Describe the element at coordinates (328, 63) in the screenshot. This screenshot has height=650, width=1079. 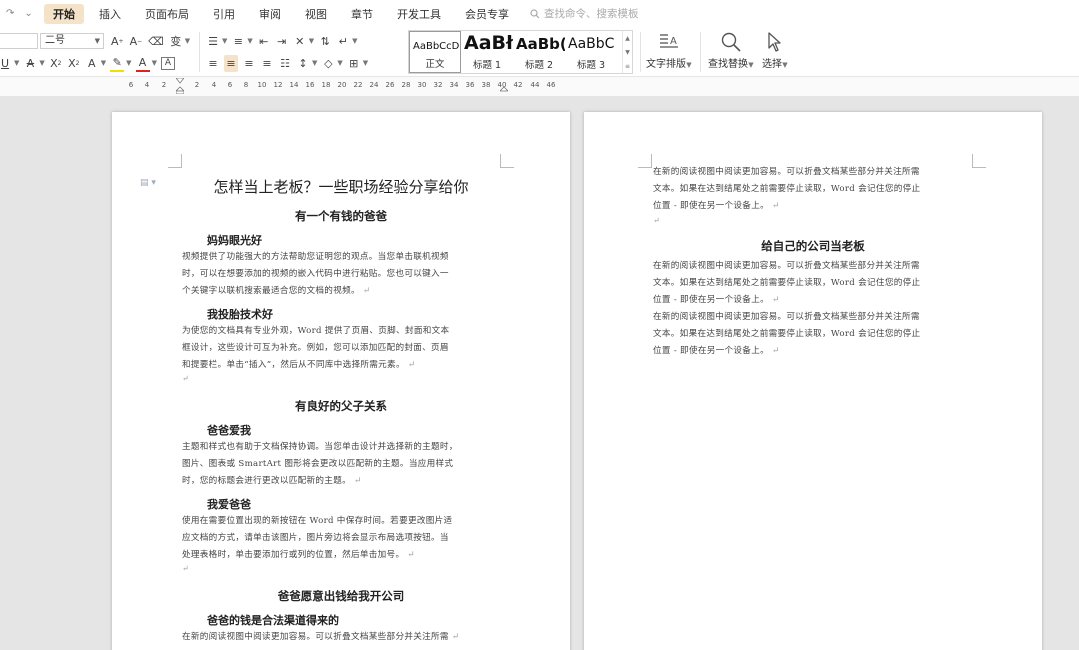
I see `shading-icon: ◇` at that location.